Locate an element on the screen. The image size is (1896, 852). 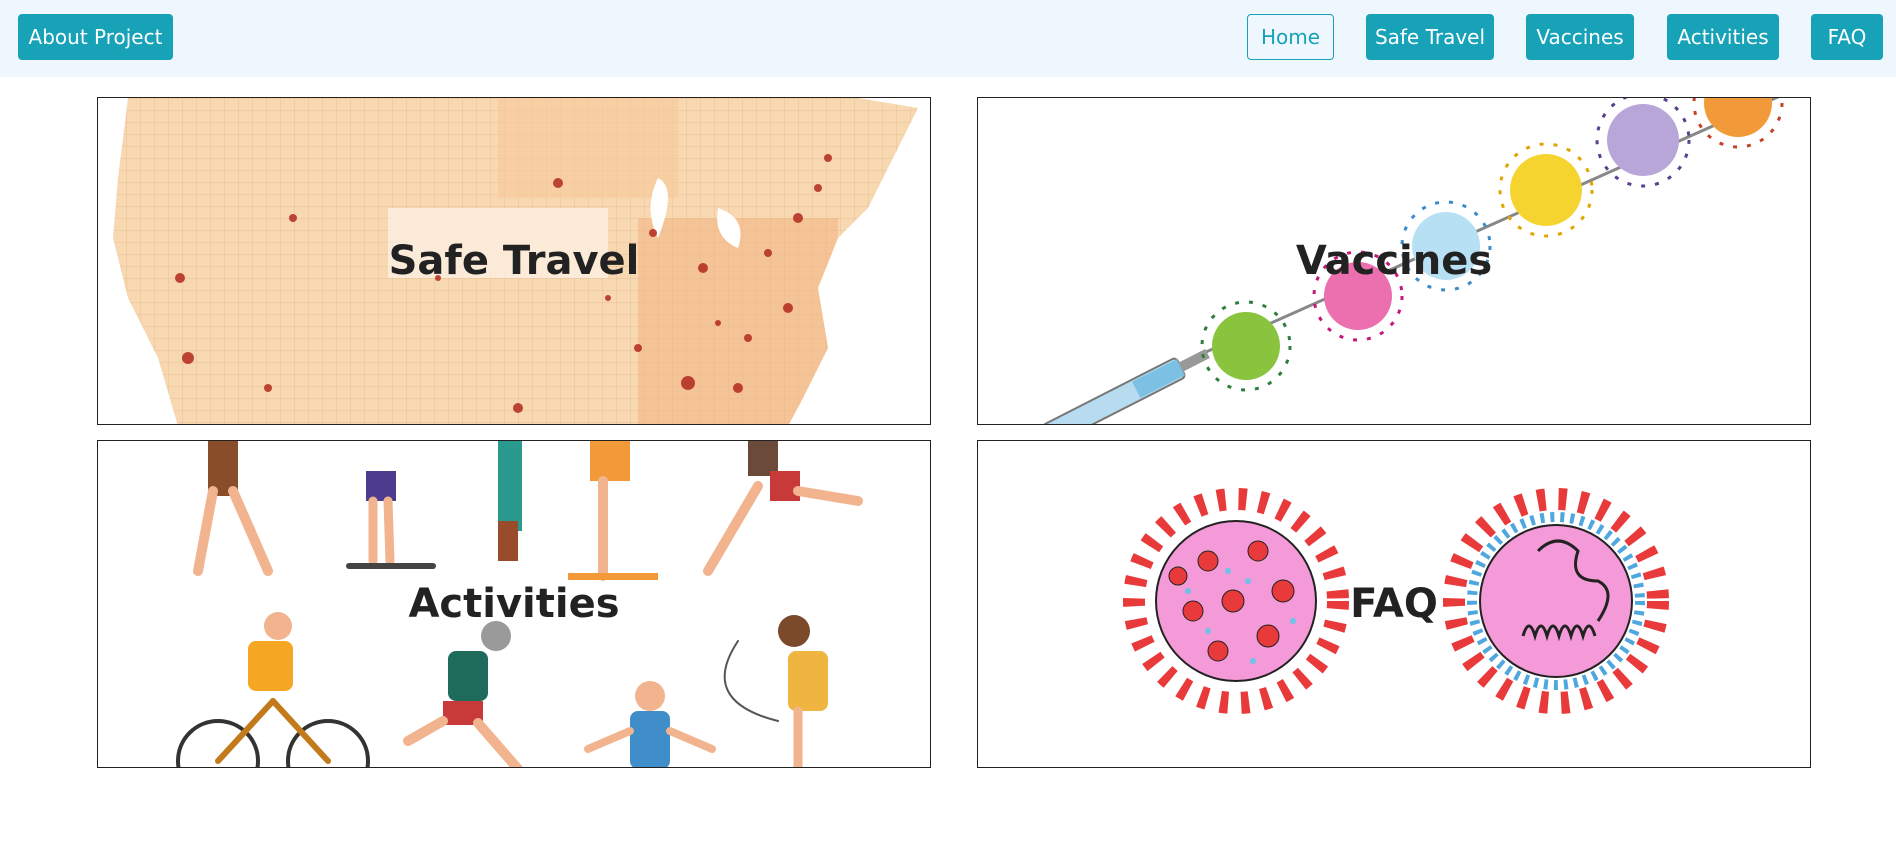
faq-nav-button: FAQ is located at coordinates (1847, 37).